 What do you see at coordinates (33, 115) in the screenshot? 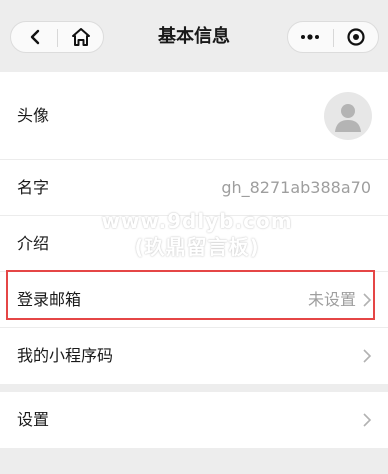
I see `row-label: 头像` at bounding box center [33, 115].